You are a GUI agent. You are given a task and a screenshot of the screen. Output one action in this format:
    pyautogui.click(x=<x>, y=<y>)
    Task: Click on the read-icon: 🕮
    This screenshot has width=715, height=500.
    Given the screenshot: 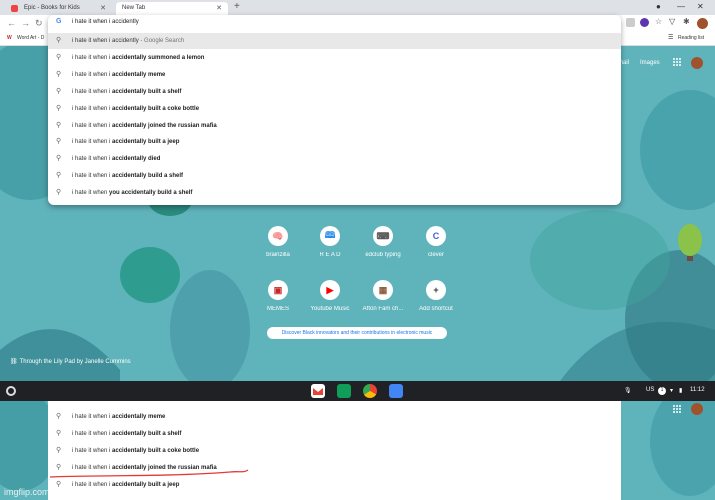 What is the action you would take?
    pyautogui.click(x=330, y=236)
    